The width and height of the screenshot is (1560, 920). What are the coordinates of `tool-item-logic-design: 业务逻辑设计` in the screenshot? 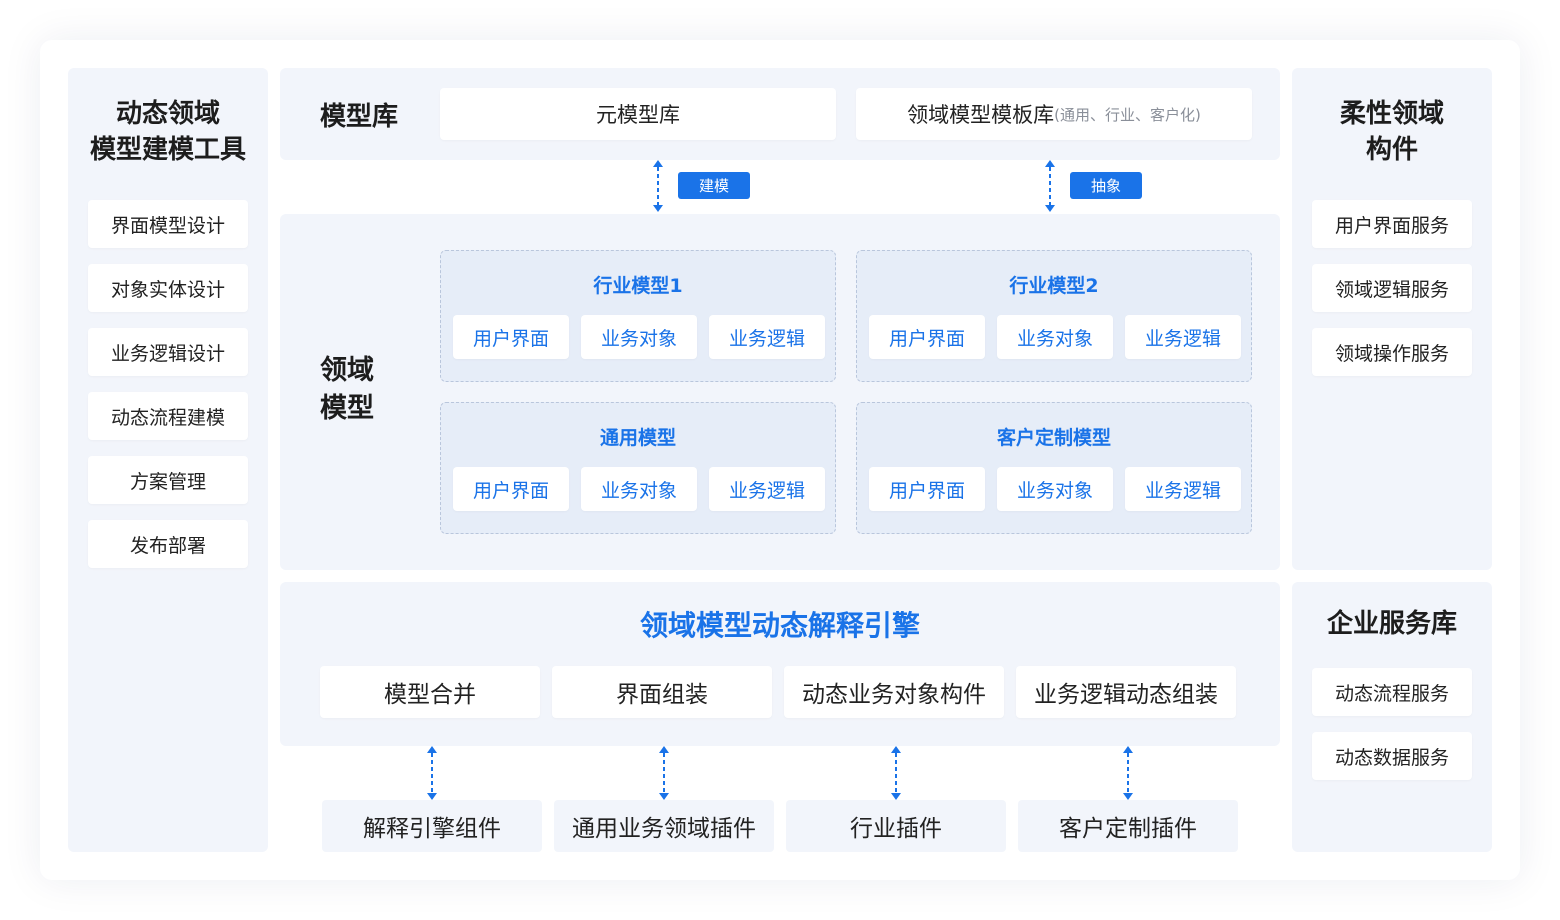 It's located at (168, 352).